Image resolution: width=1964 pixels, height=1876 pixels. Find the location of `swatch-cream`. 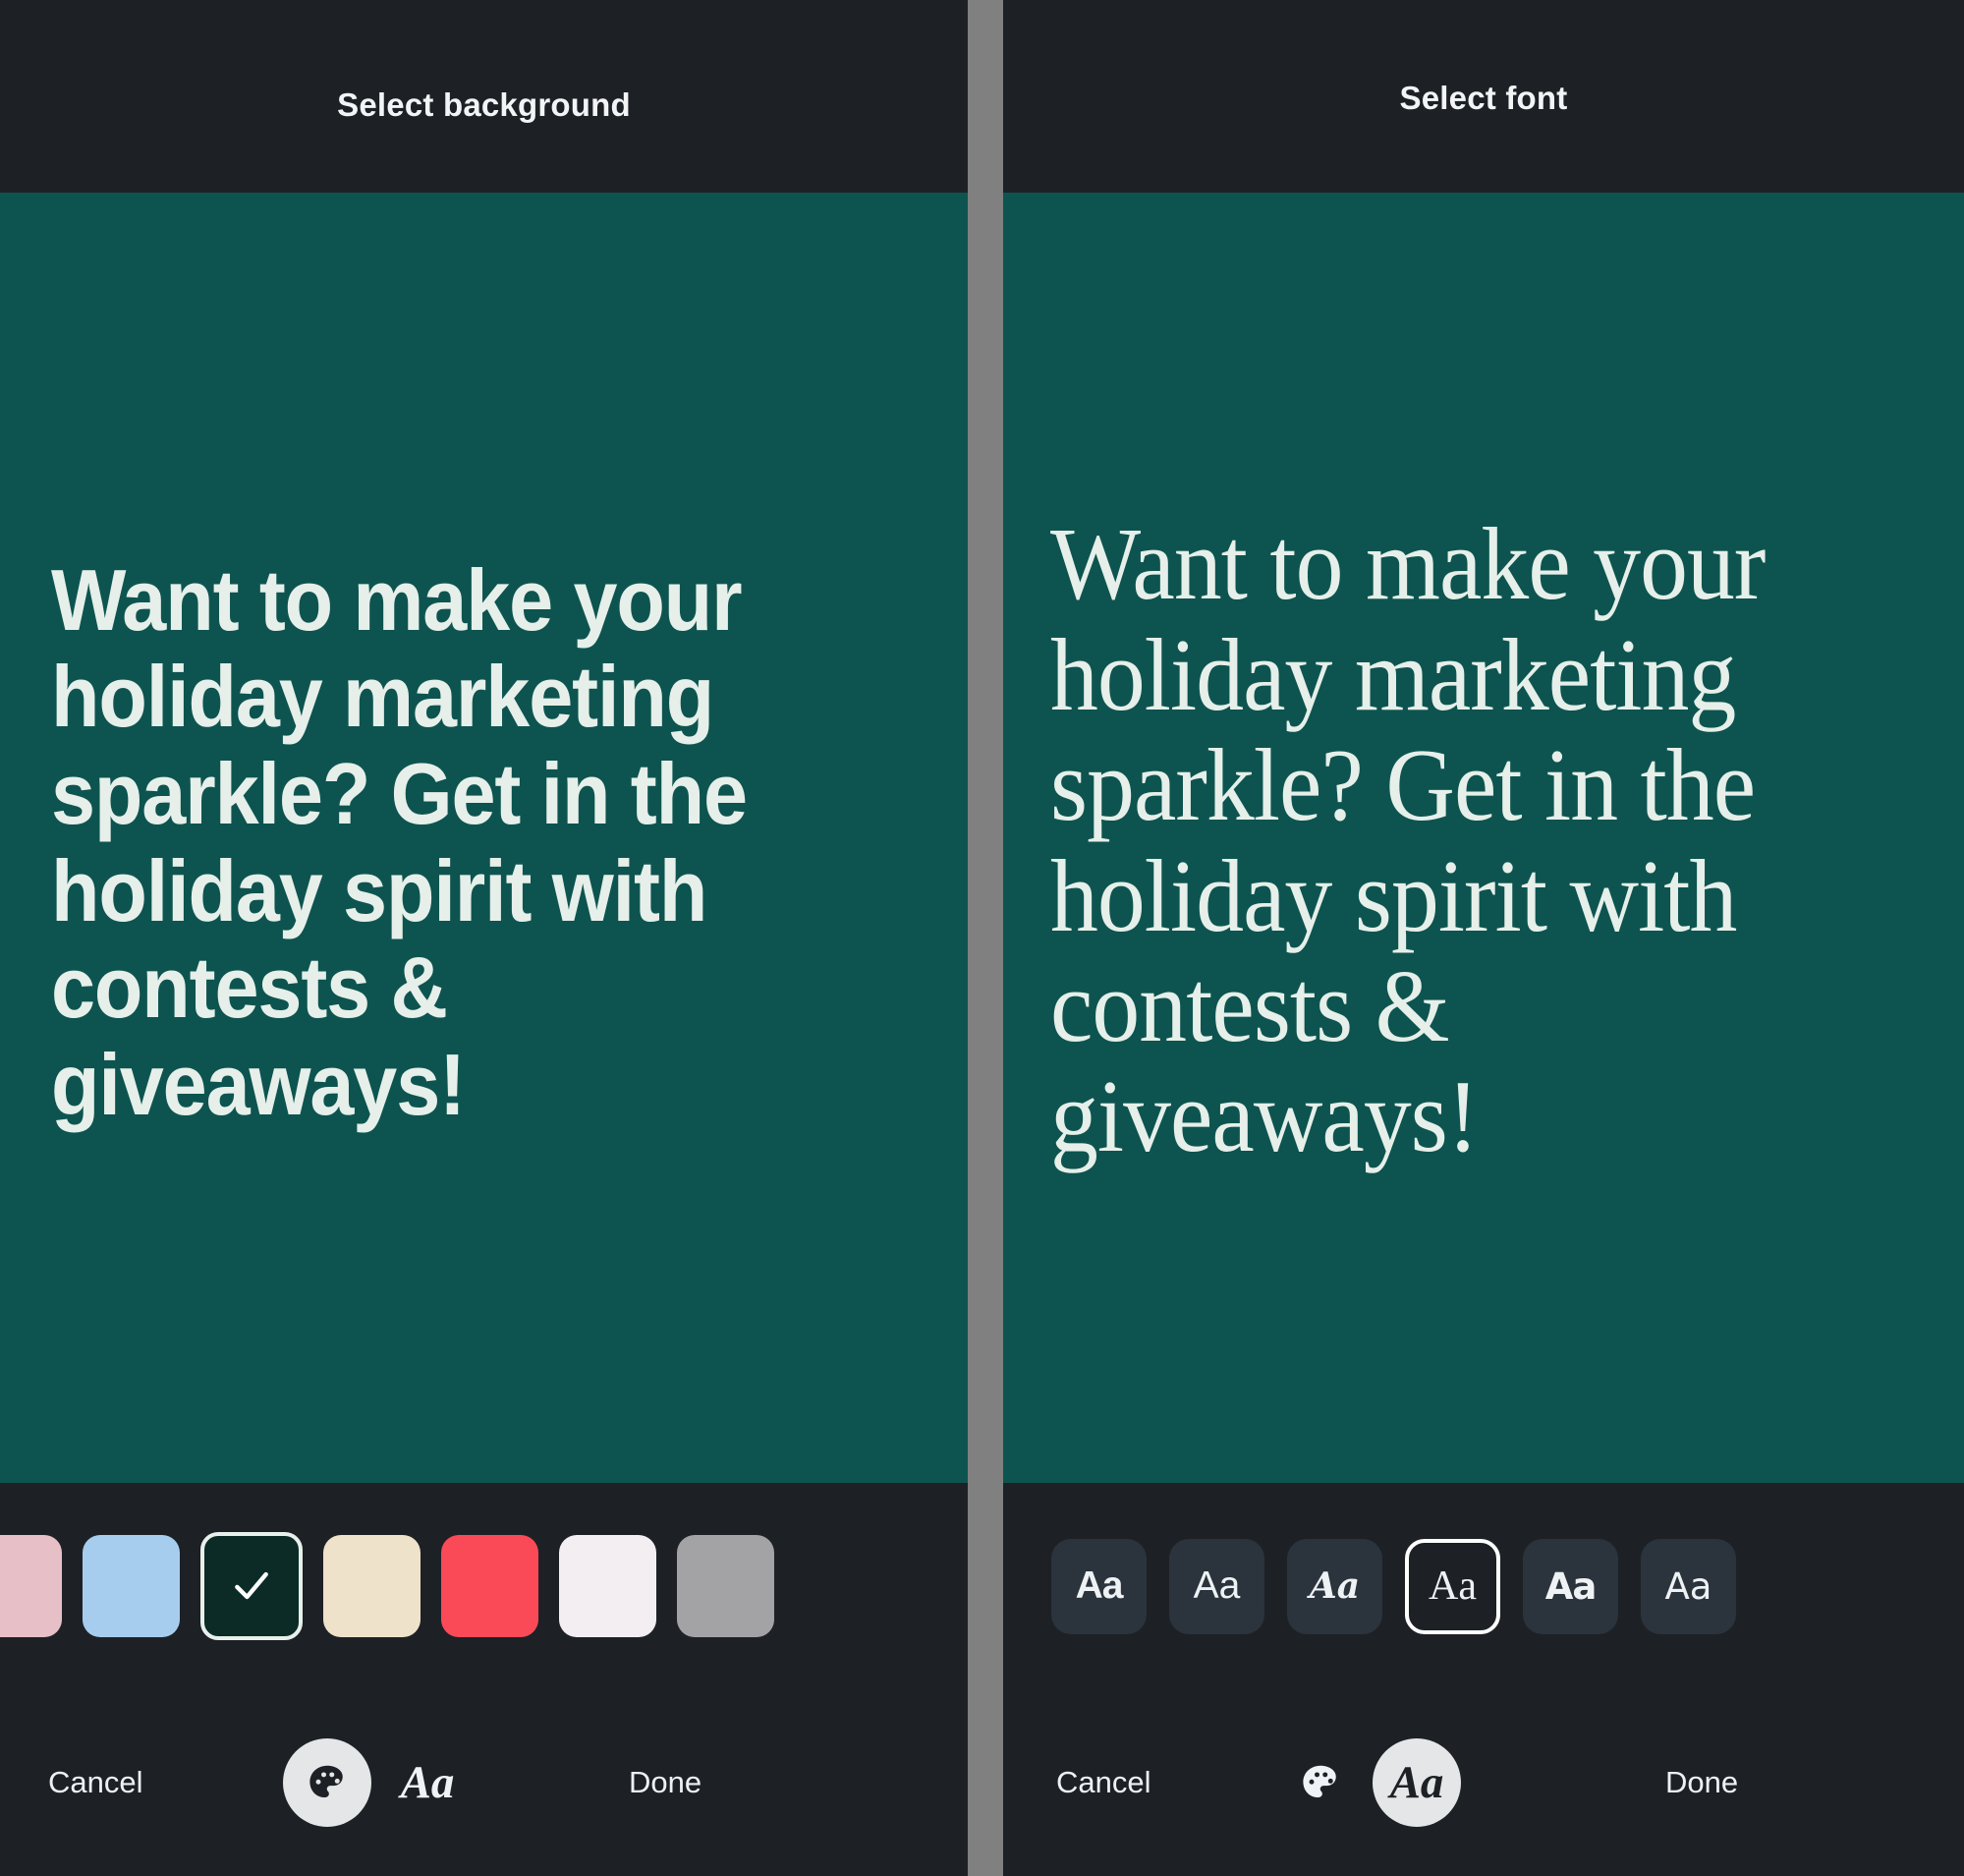

swatch-cream is located at coordinates (372, 1586).